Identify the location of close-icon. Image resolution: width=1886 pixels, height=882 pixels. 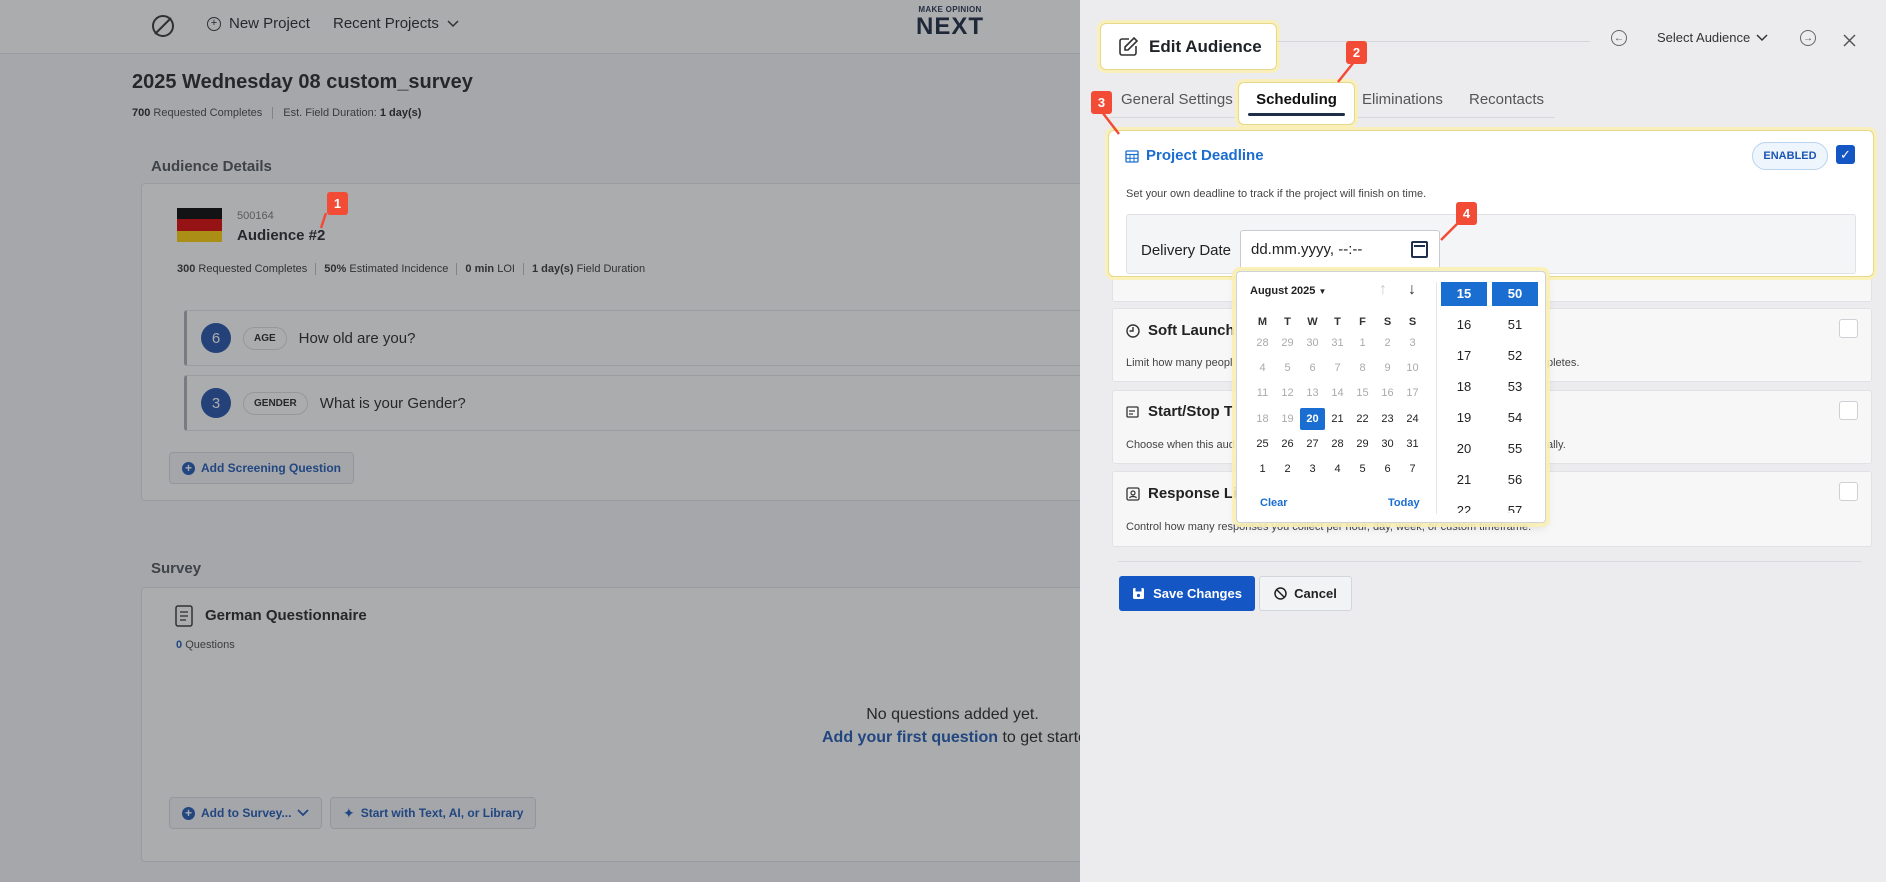
(1849, 40).